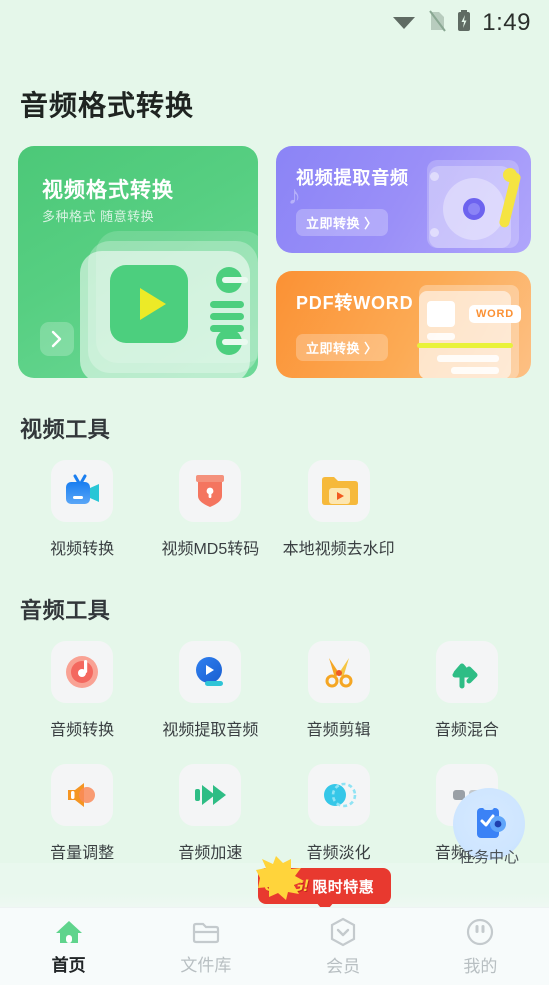 The width and height of the screenshot is (549, 985). I want to click on nav-item-home: 首页, so click(68, 947).